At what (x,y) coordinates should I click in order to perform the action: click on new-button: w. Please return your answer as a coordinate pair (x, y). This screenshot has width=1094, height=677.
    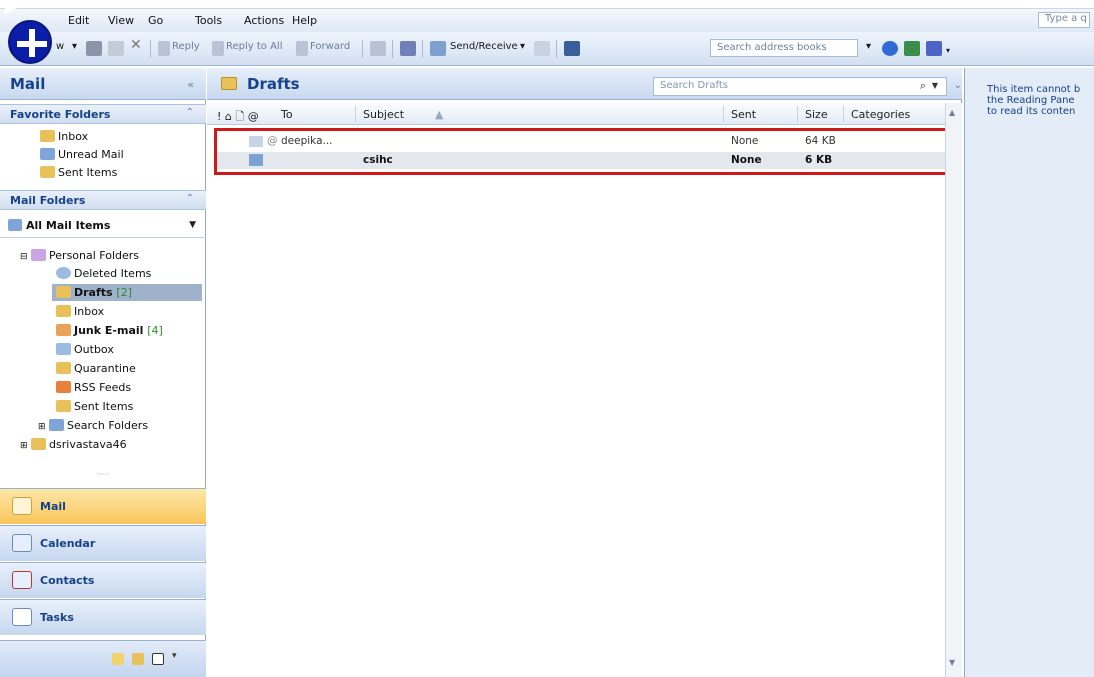
    Looking at the image, I should click on (60, 46).